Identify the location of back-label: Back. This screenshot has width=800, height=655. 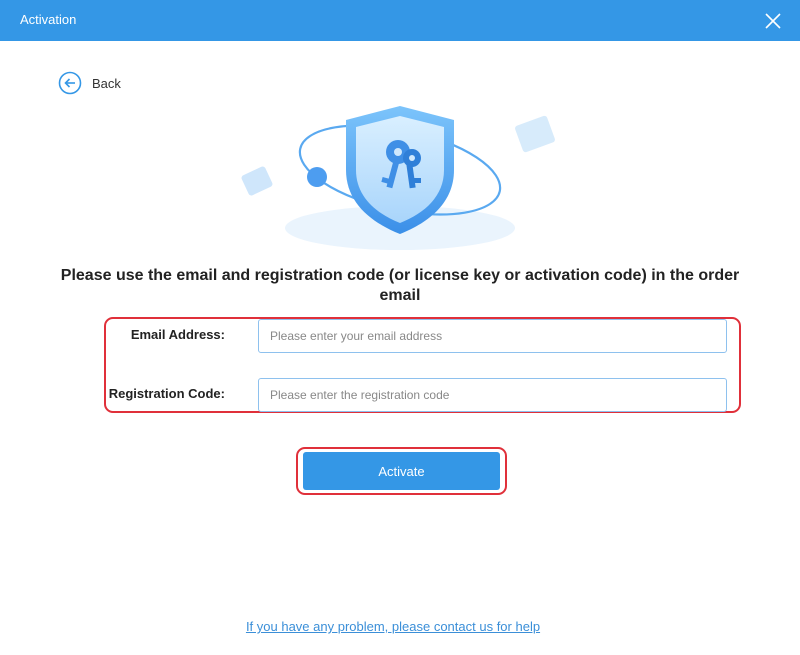
(106, 83).